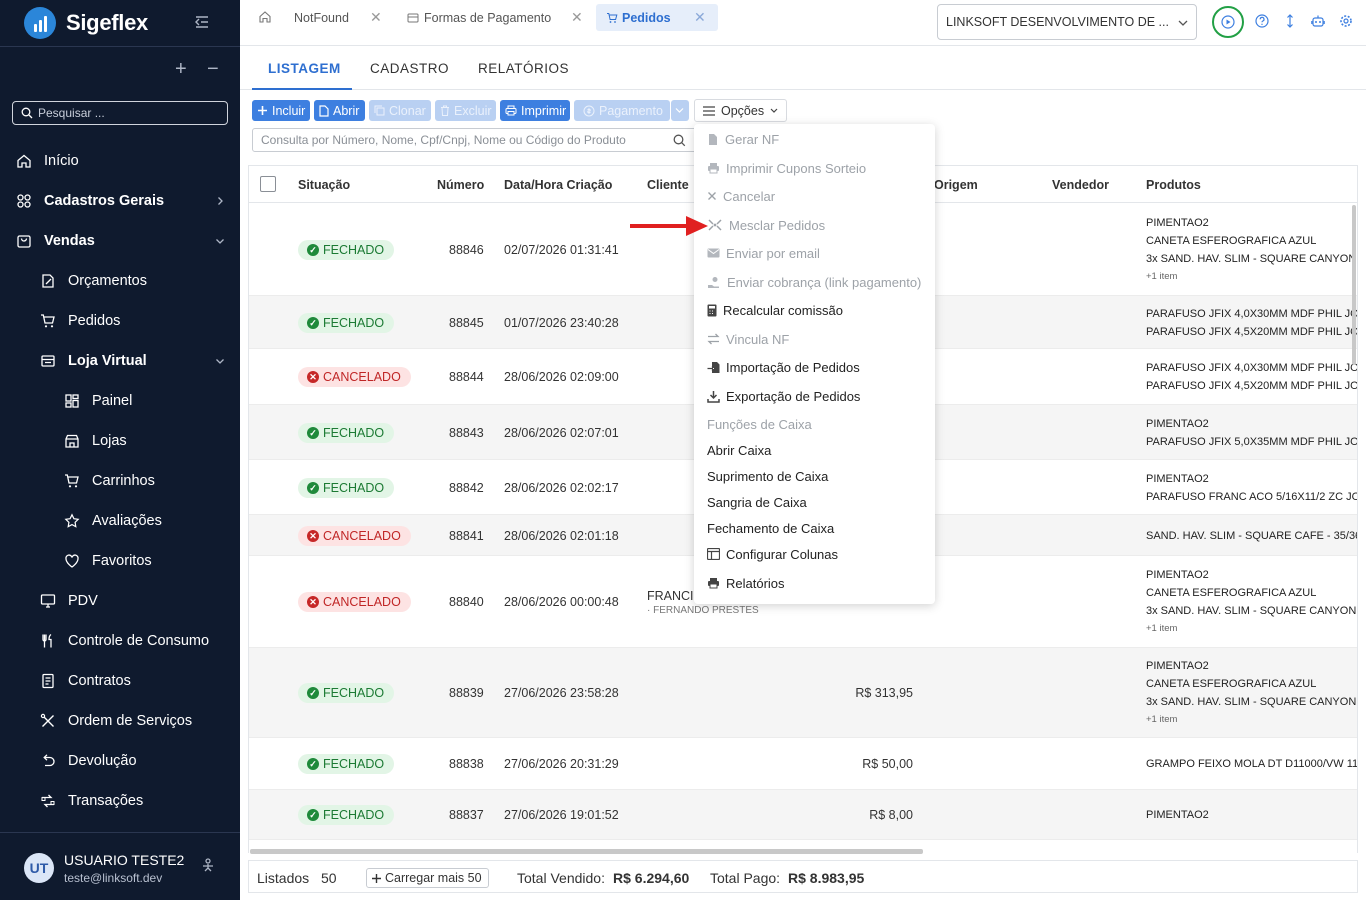 This screenshot has height=900, width=1366. What do you see at coordinates (460, 185) in the screenshot?
I see `header-numero: Número` at bounding box center [460, 185].